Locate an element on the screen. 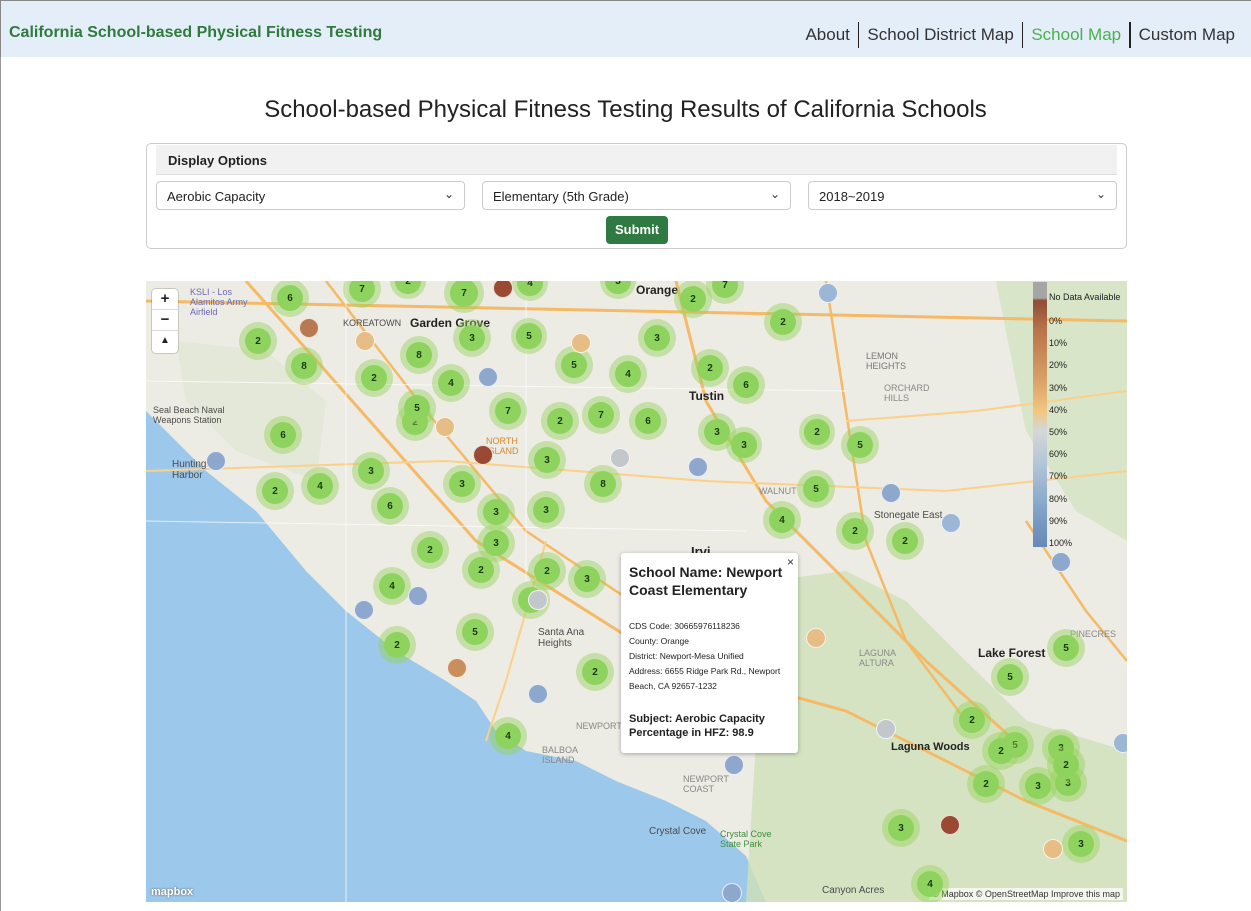 This screenshot has height=911, width=1251. test-select: Aerobic Capacity ⌄ is located at coordinates (310, 195).